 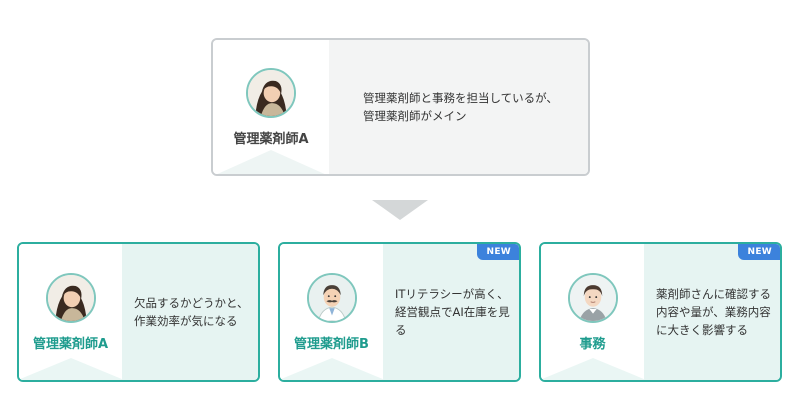 I want to click on down-arrow-icon, so click(x=400, y=210).